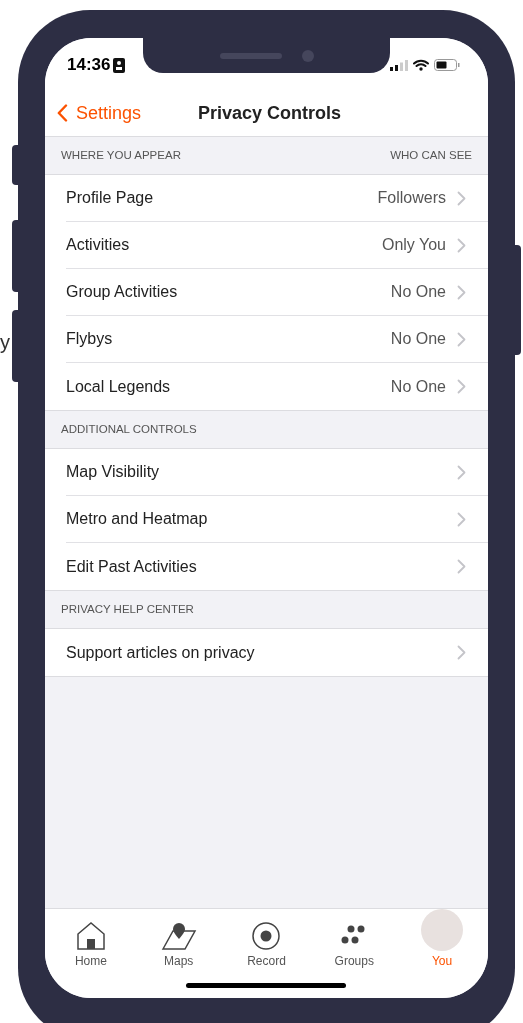 Image resolution: width=523 pixels, height=1023 pixels. What do you see at coordinates (277, 292) in the screenshot?
I see `settings-row: Group Activities No One` at bounding box center [277, 292].